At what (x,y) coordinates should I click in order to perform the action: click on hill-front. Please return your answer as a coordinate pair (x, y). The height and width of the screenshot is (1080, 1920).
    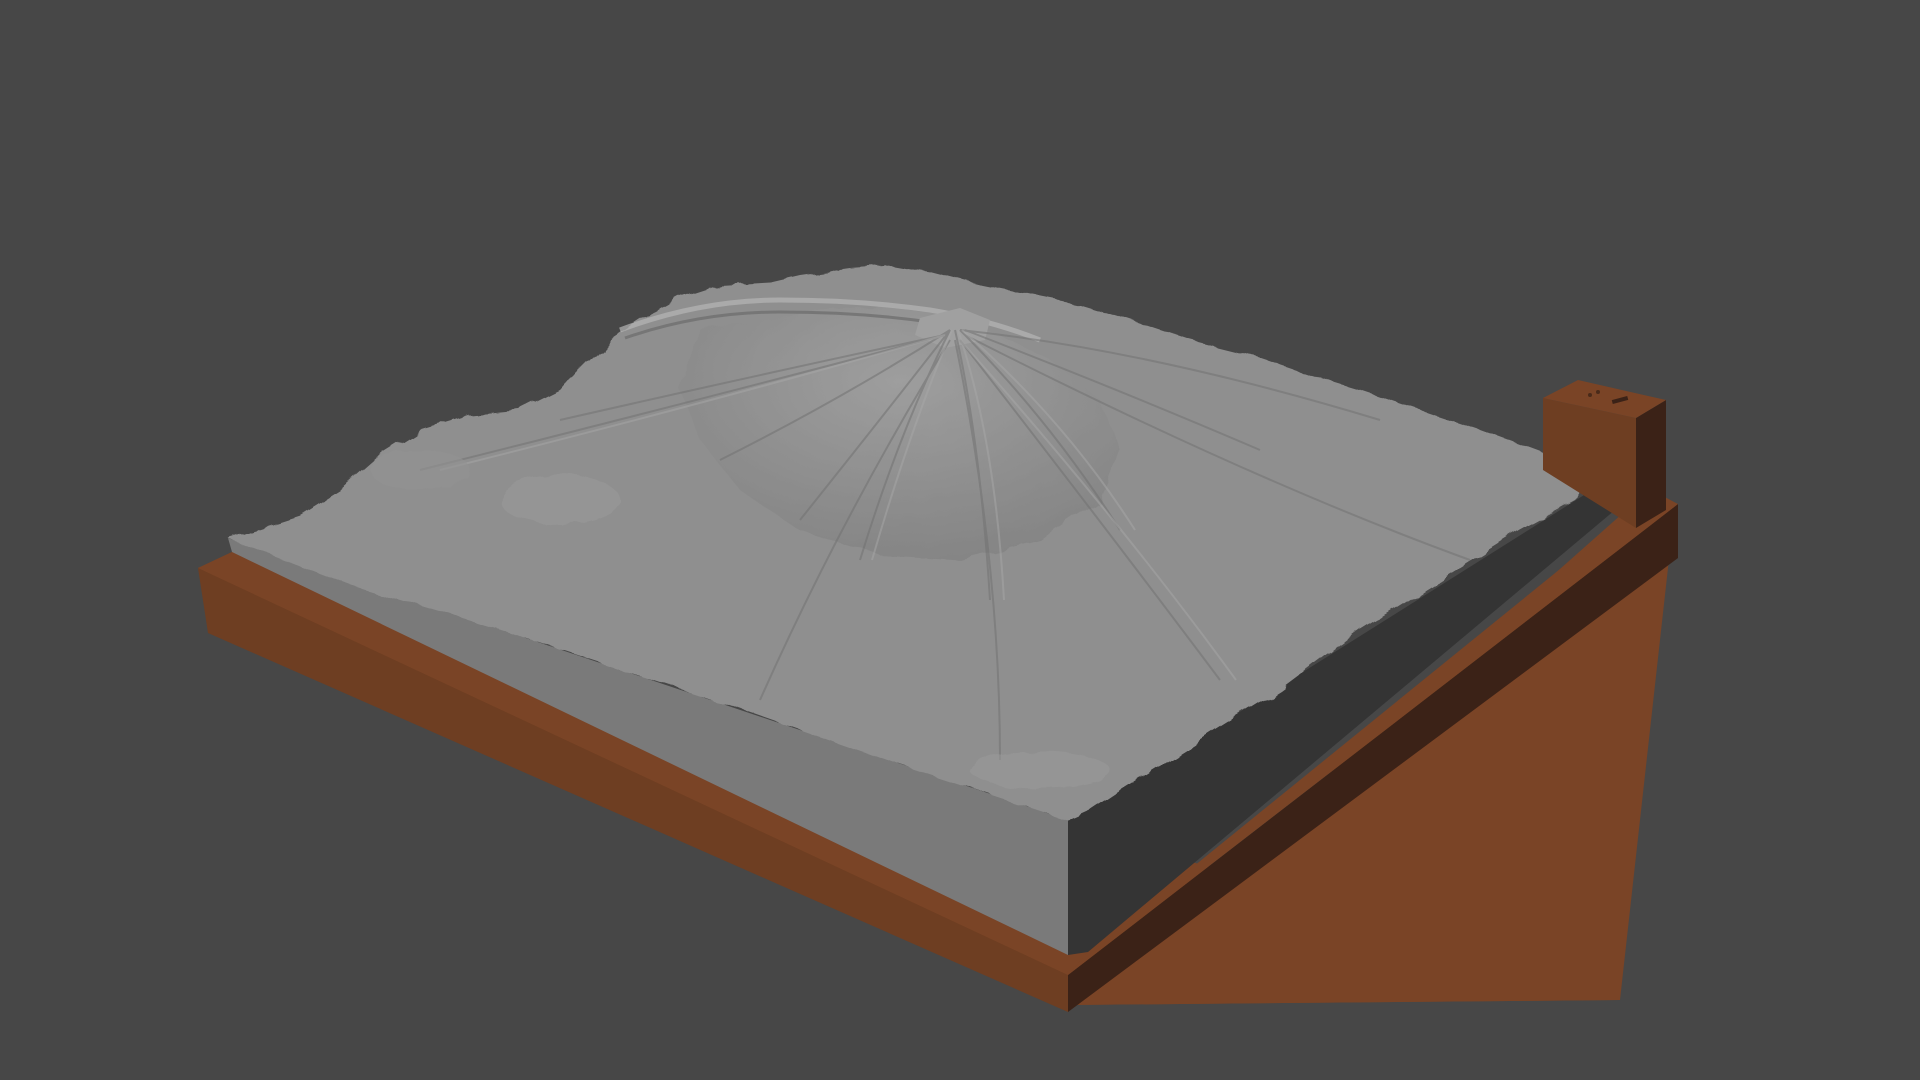
    Looking at the image, I should click on (1040, 770).